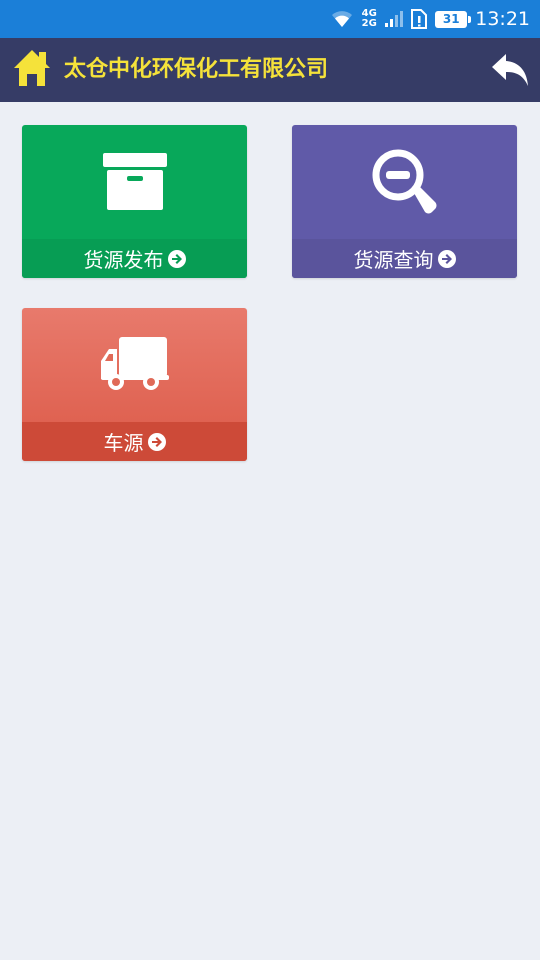  I want to click on tile-search-cargo: 货源查询, so click(404, 201).